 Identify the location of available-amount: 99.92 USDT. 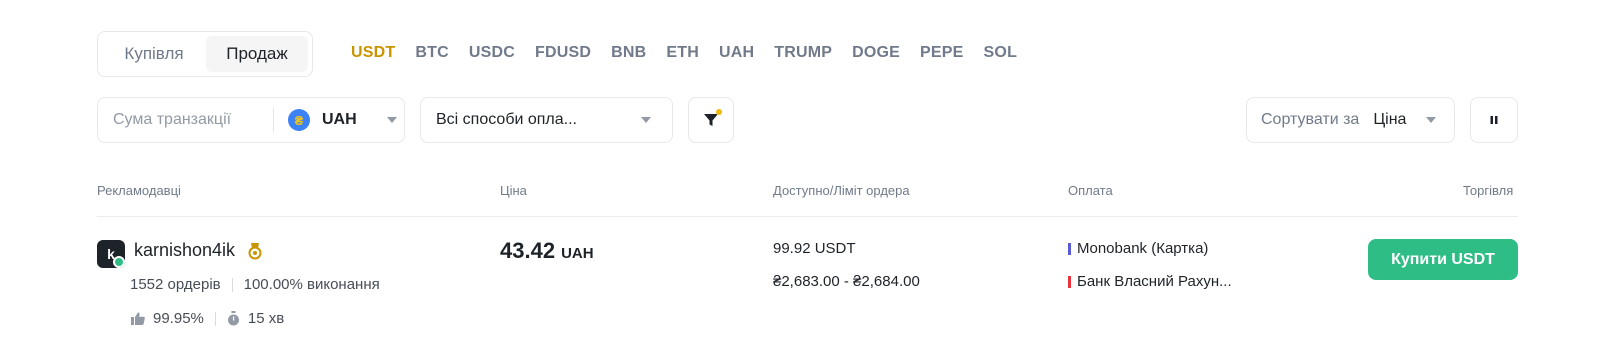
(814, 248).